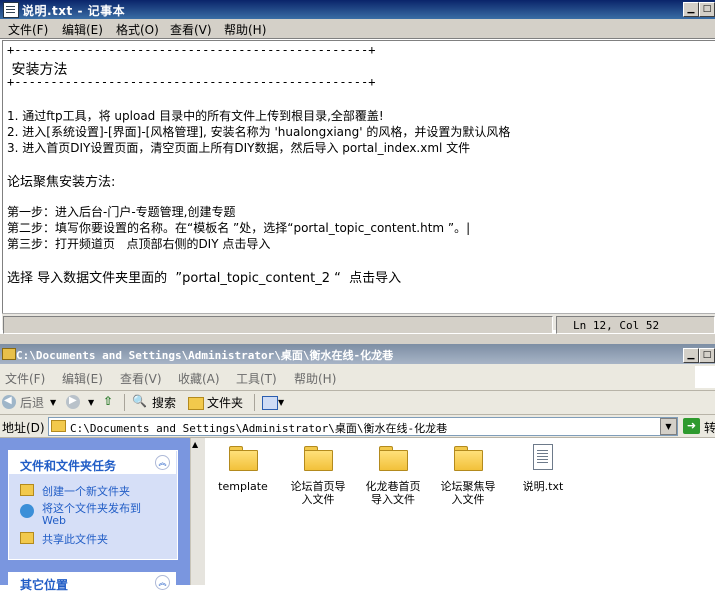 The image size is (715, 593). I want to click on file-name: 说明.txt, so click(543, 486).